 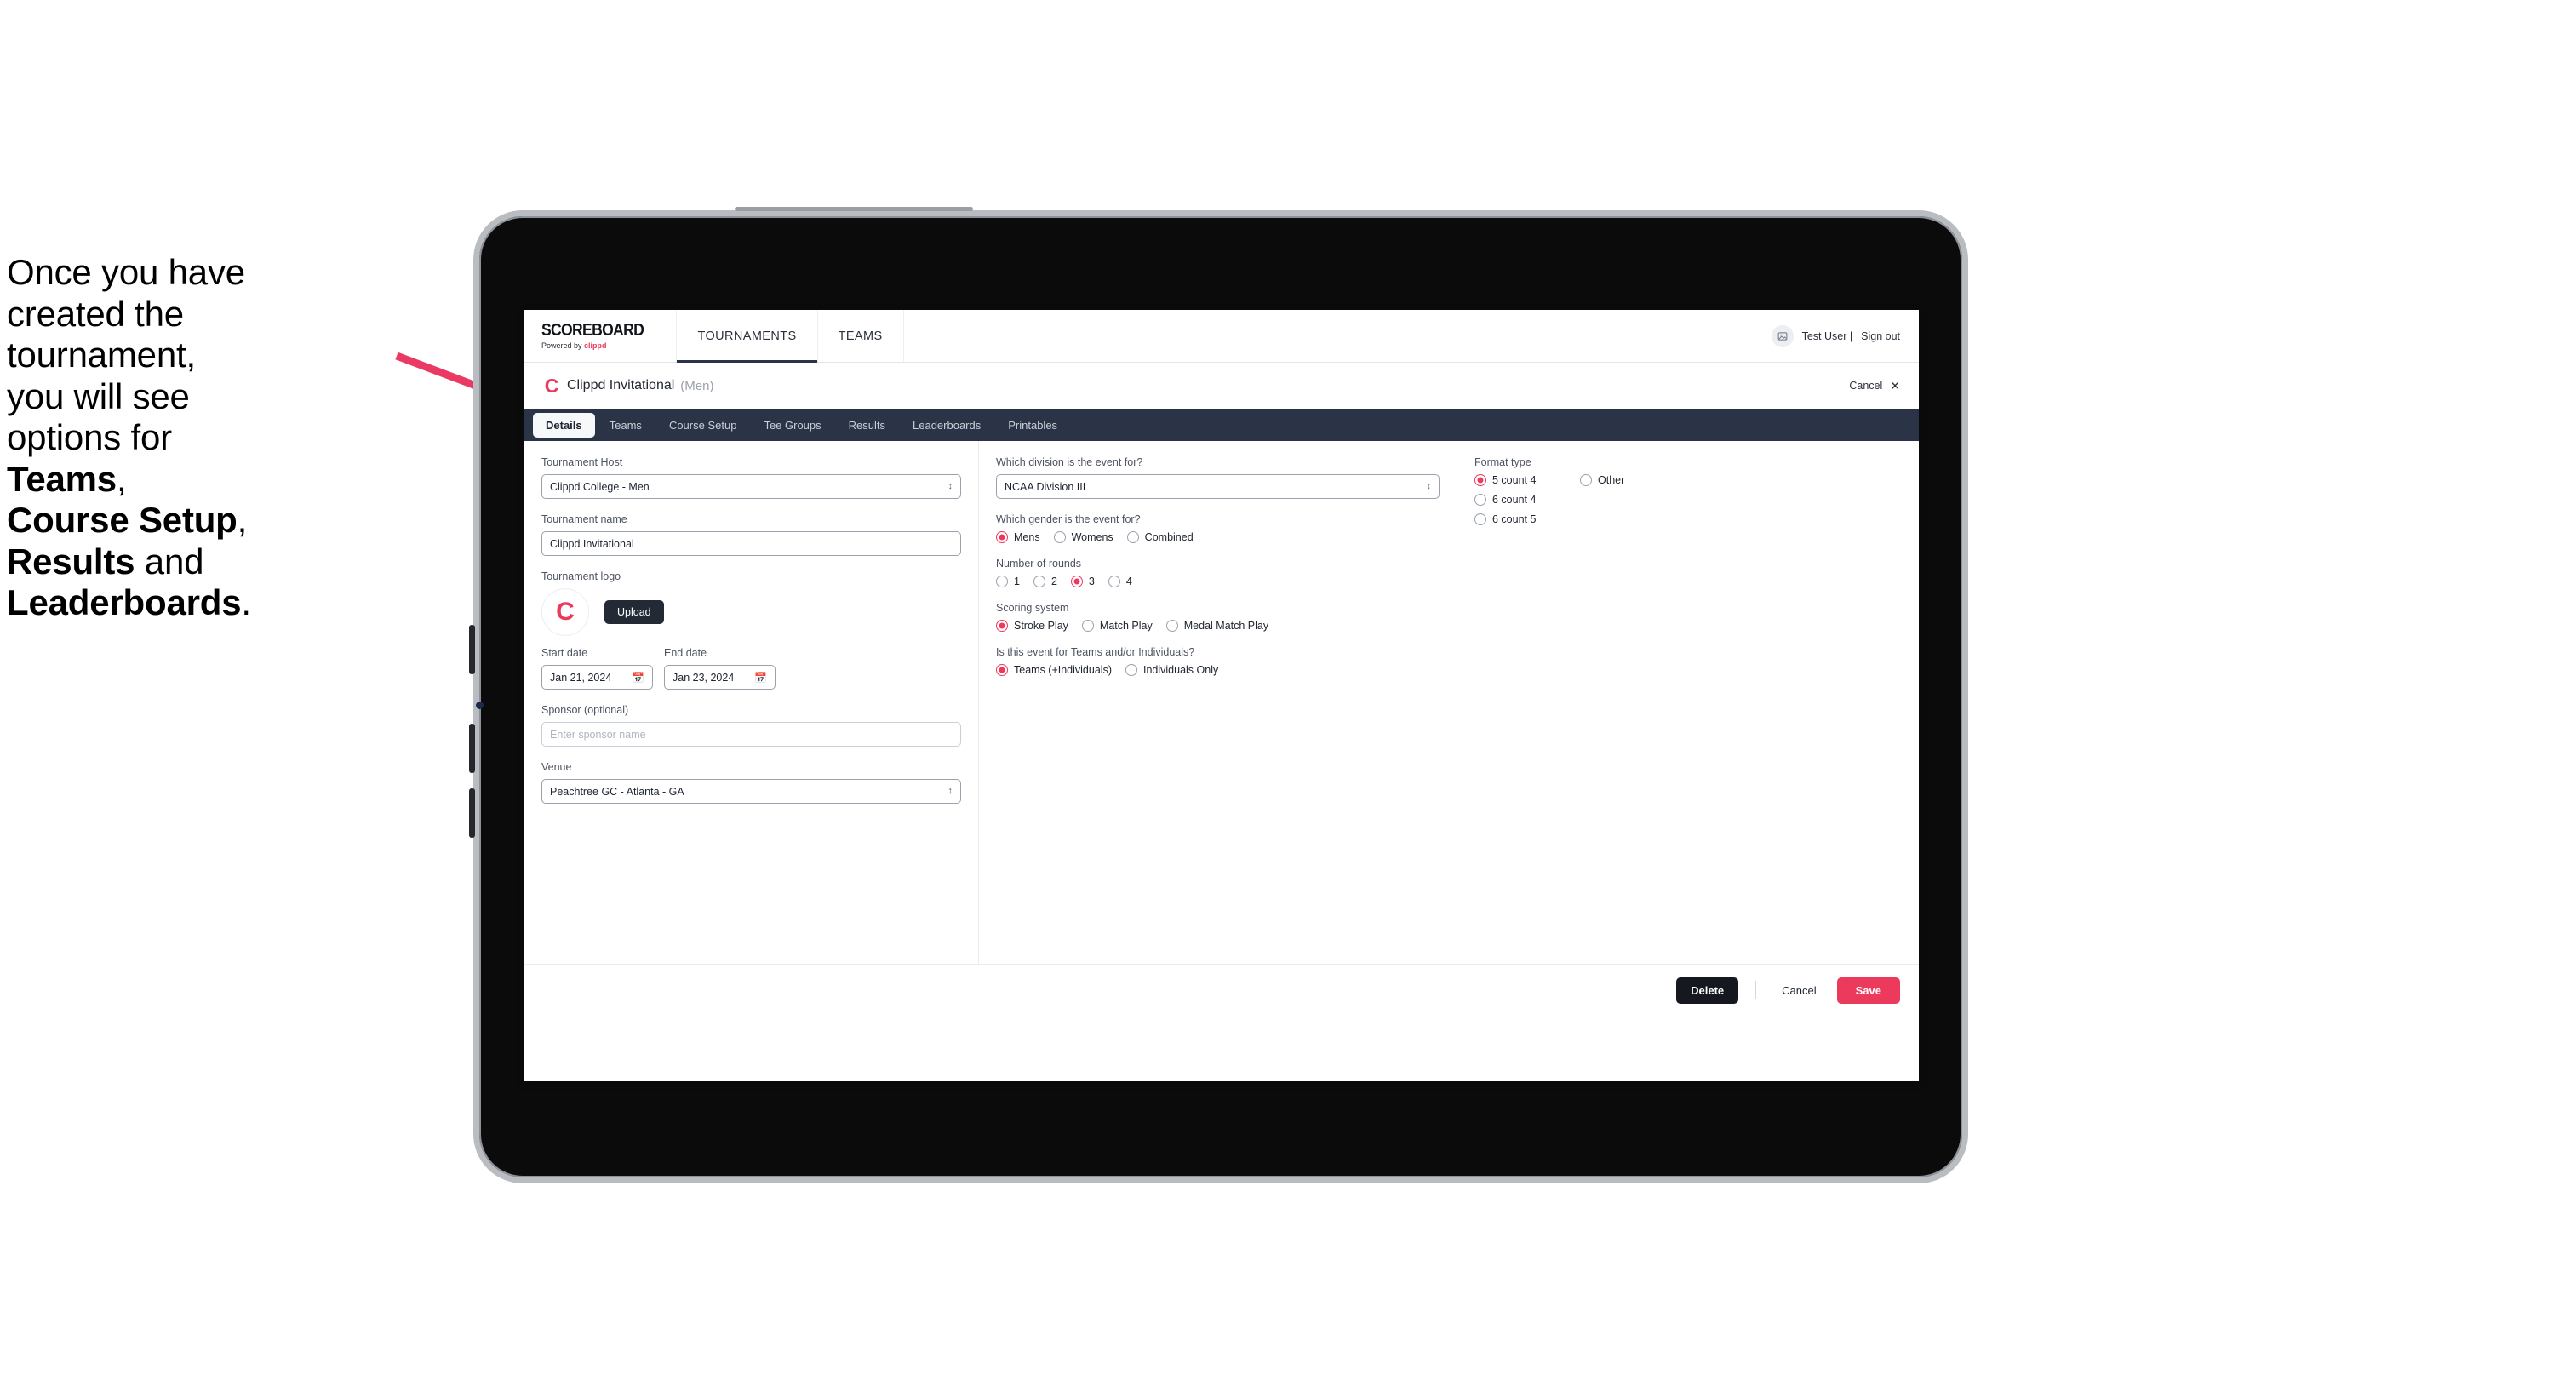 I want to click on gender-option-combined-label: Combined, so click(x=1169, y=537).